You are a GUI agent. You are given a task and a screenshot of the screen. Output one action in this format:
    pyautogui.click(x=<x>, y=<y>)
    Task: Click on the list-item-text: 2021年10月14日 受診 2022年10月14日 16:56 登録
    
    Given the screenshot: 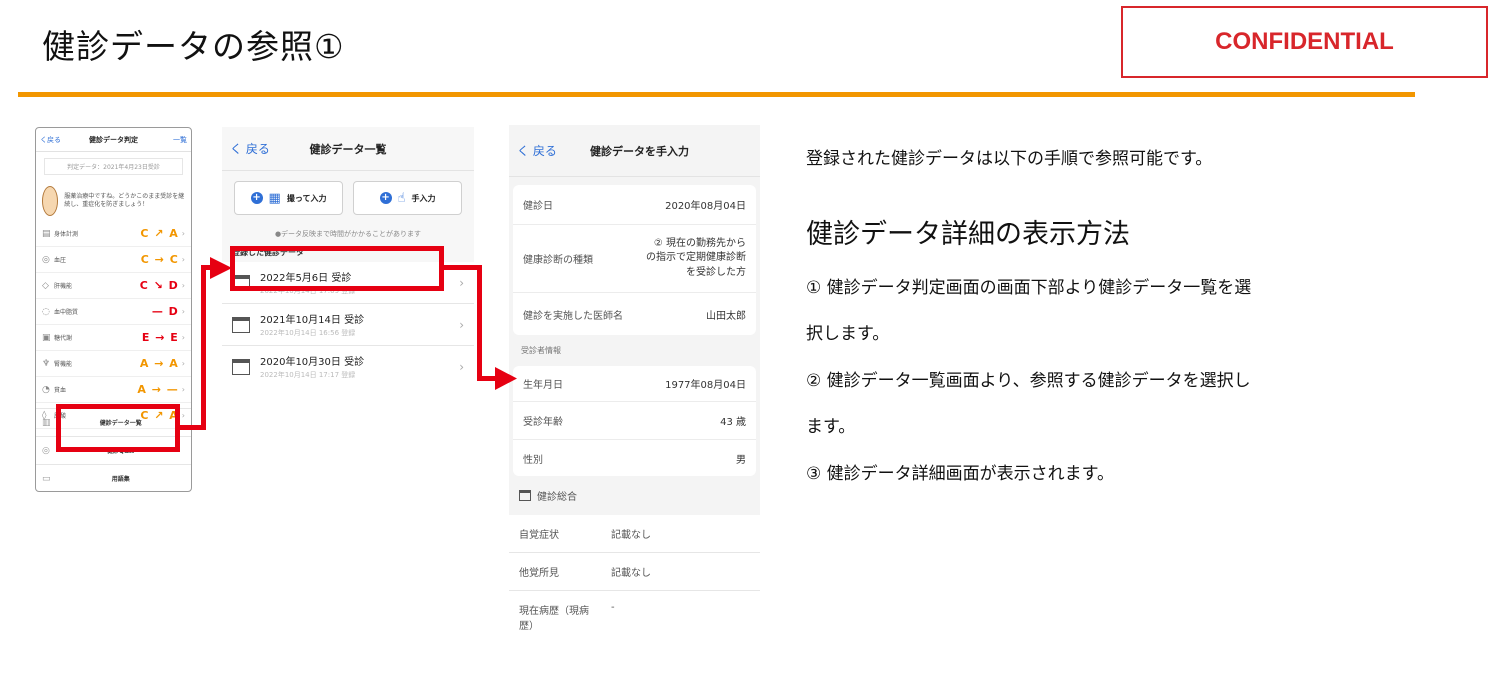 What is the action you would take?
    pyautogui.click(x=359, y=324)
    